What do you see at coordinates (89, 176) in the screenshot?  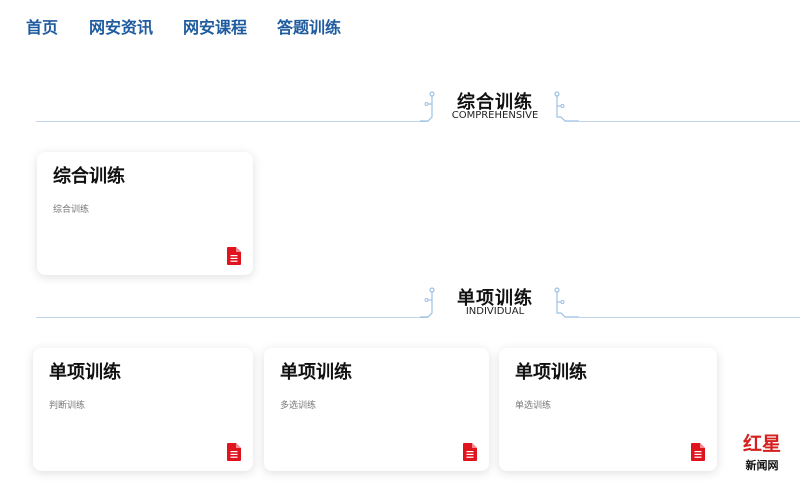 I see `card-title: 综合训练` at bounding box center [89, 176].